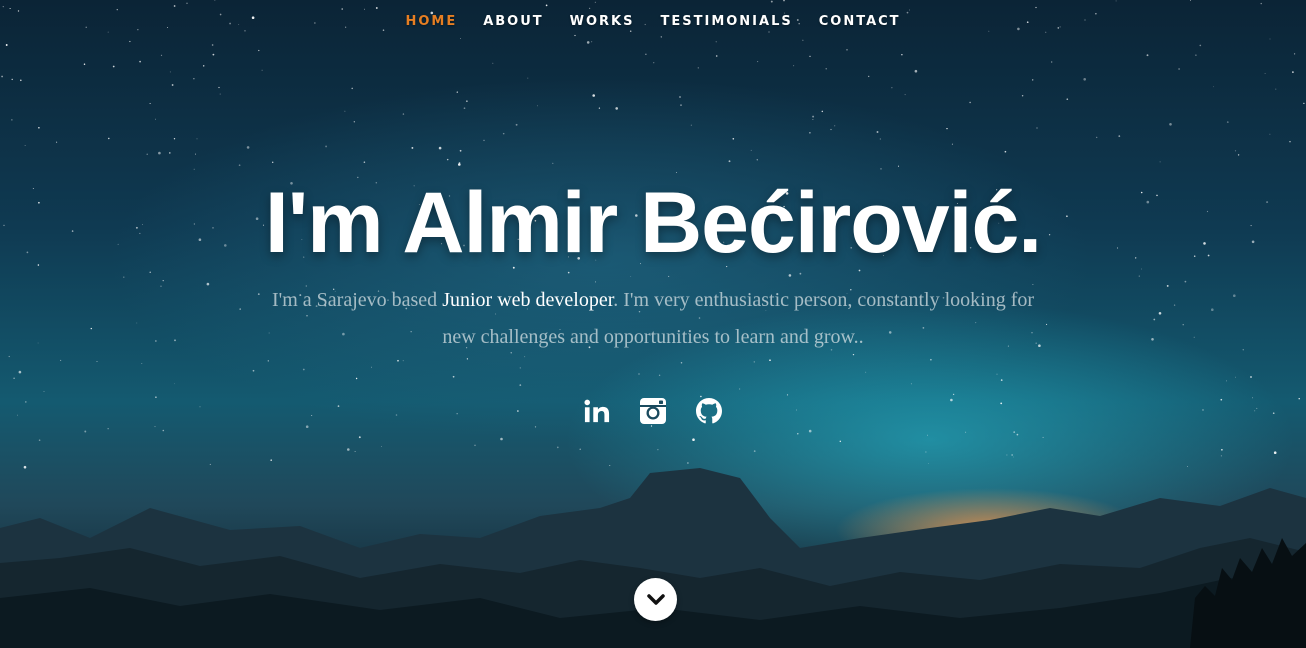 This screenshot has width=1306, height=648. I want to click on nav-item-home: HOME, so click(431, 21).